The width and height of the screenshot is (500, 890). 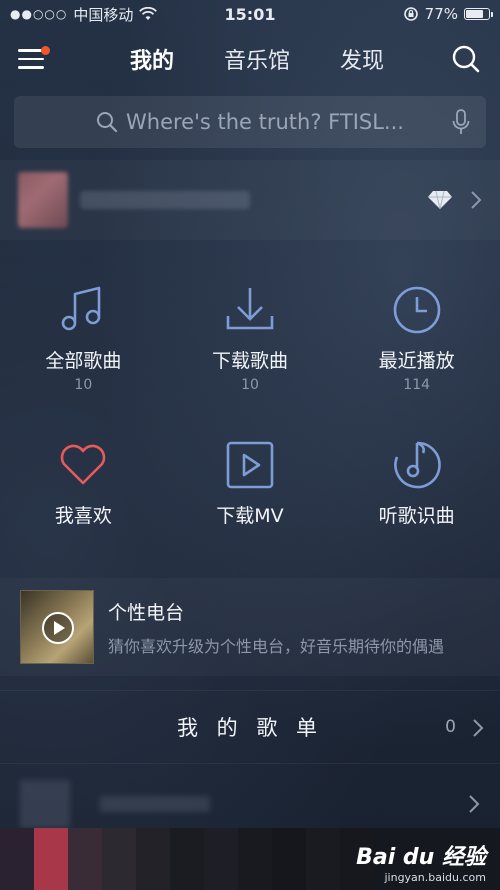 What do you see at coordinates (81, 308) in the screenshot?
I see `music-note-icon` at bounding box center [81, 308].